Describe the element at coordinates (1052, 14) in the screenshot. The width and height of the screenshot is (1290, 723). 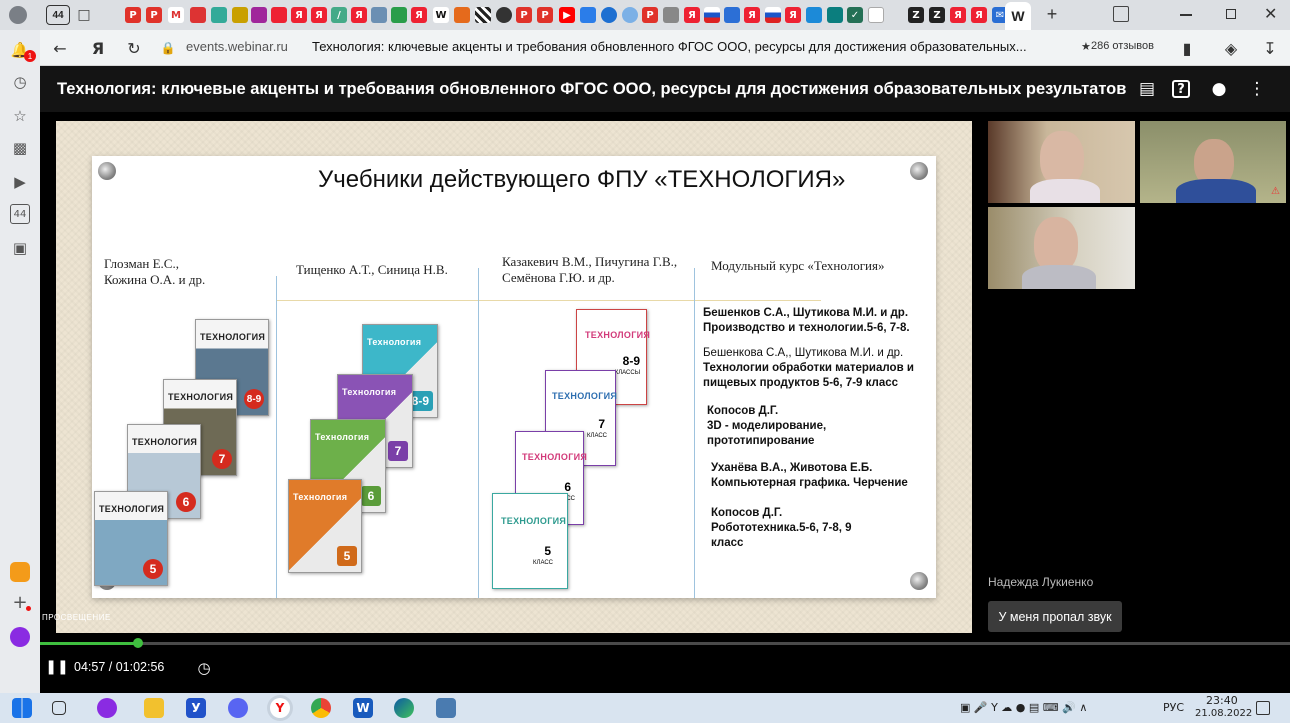
I see `new-tab-button: +` at that location.